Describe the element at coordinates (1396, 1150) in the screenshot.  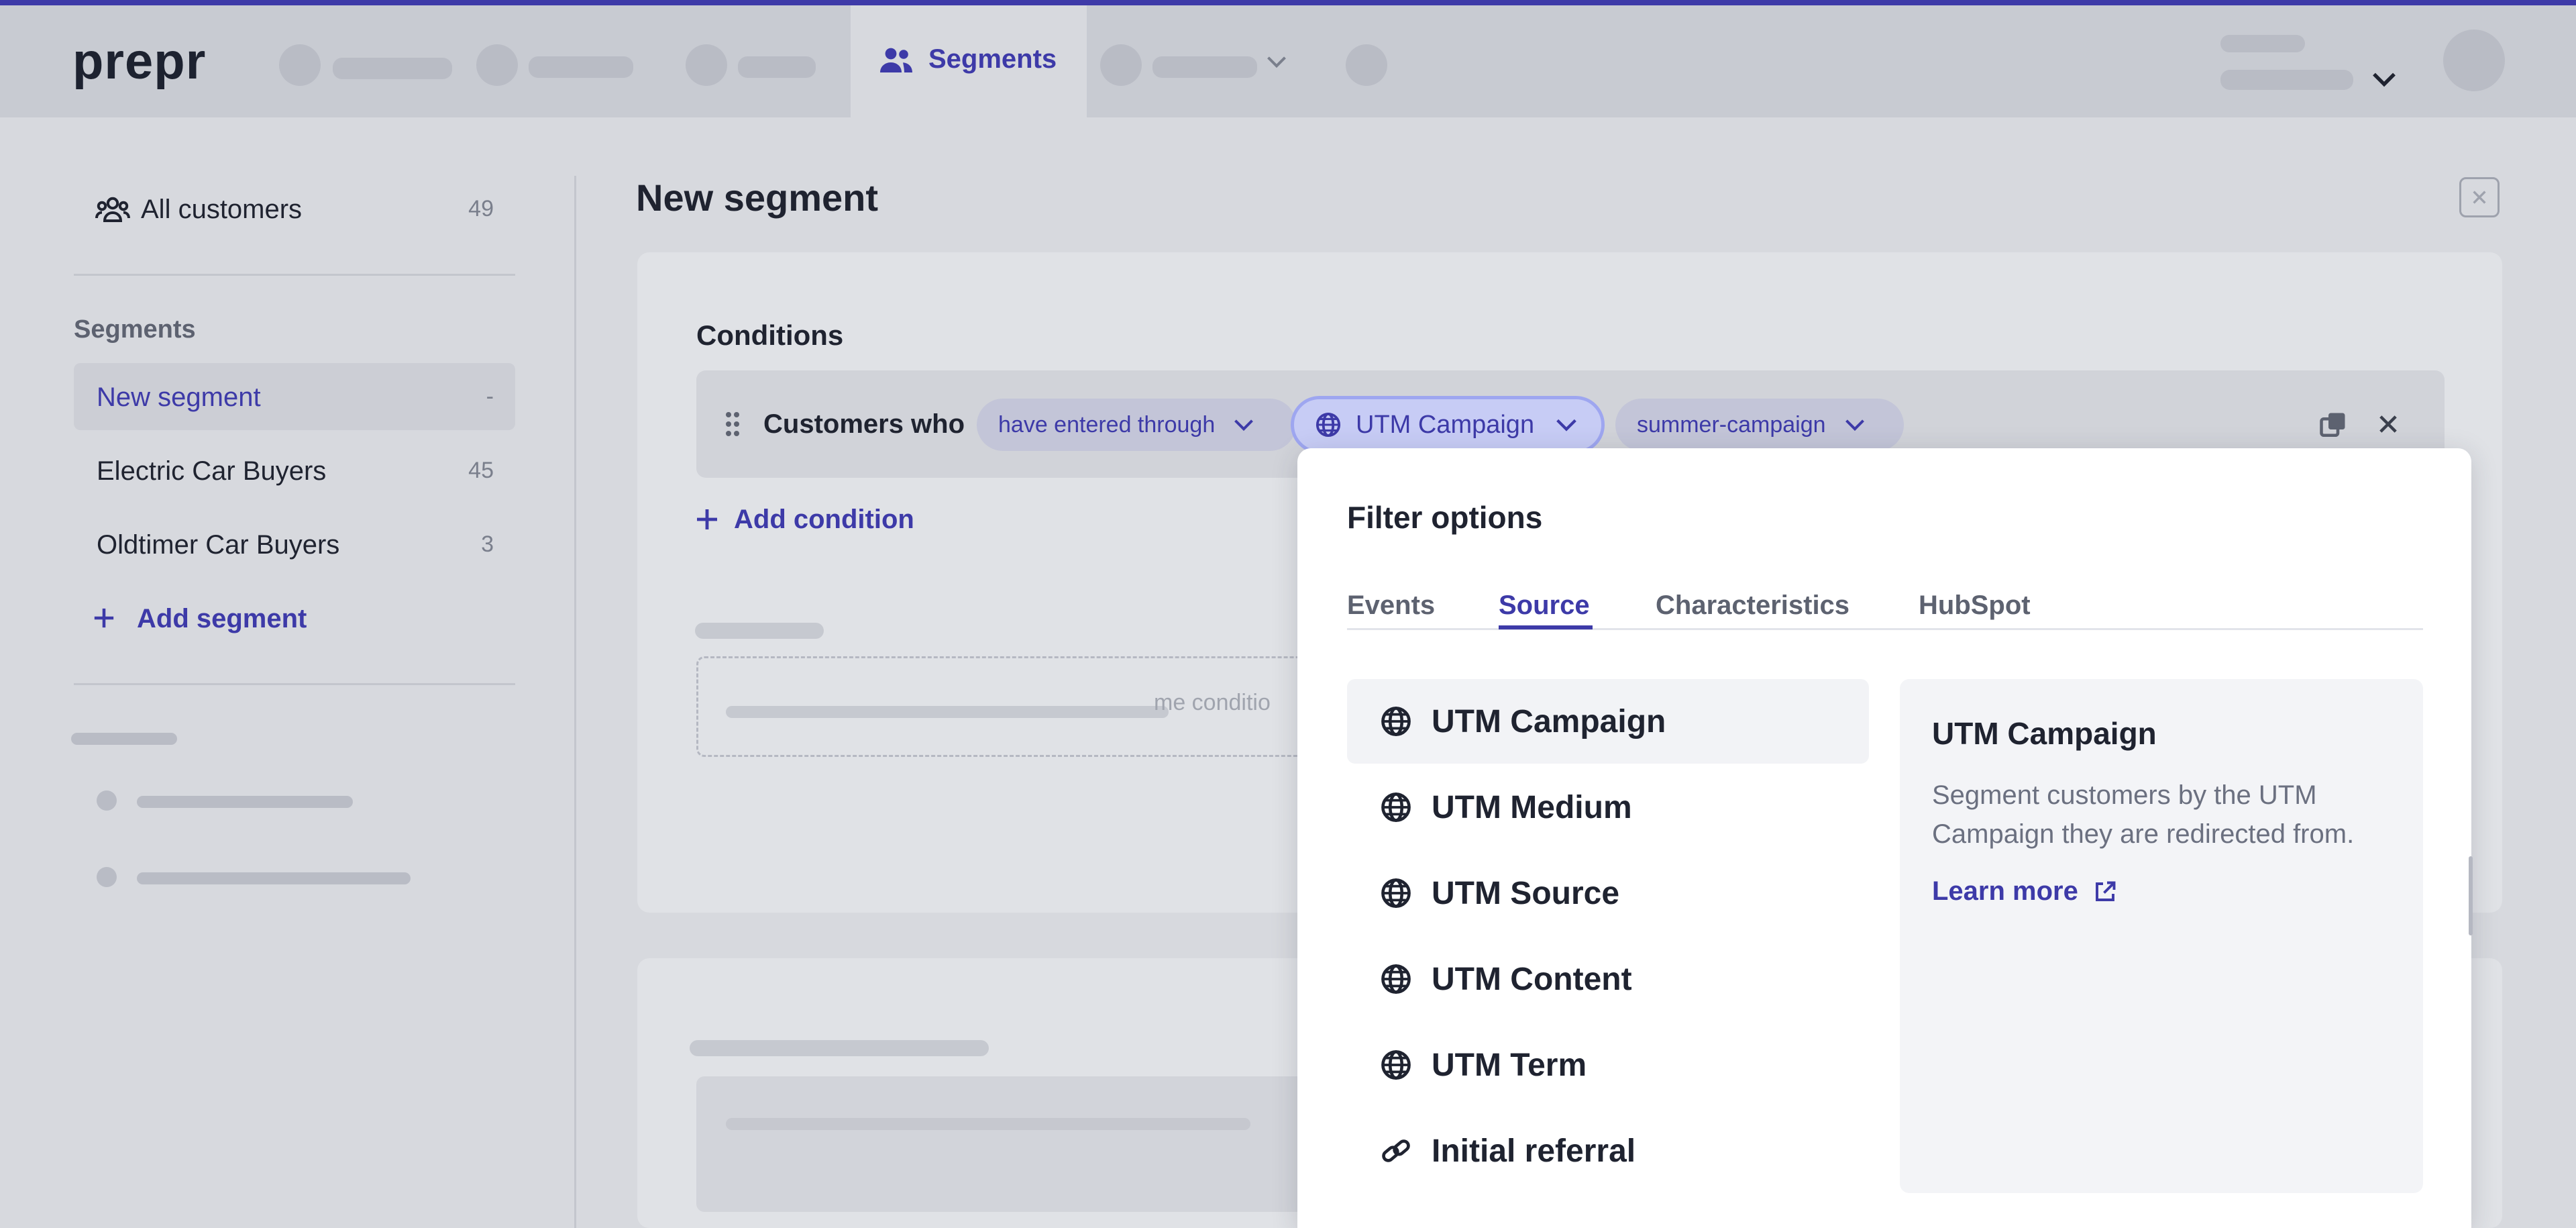
I see `link-icon` at that location.